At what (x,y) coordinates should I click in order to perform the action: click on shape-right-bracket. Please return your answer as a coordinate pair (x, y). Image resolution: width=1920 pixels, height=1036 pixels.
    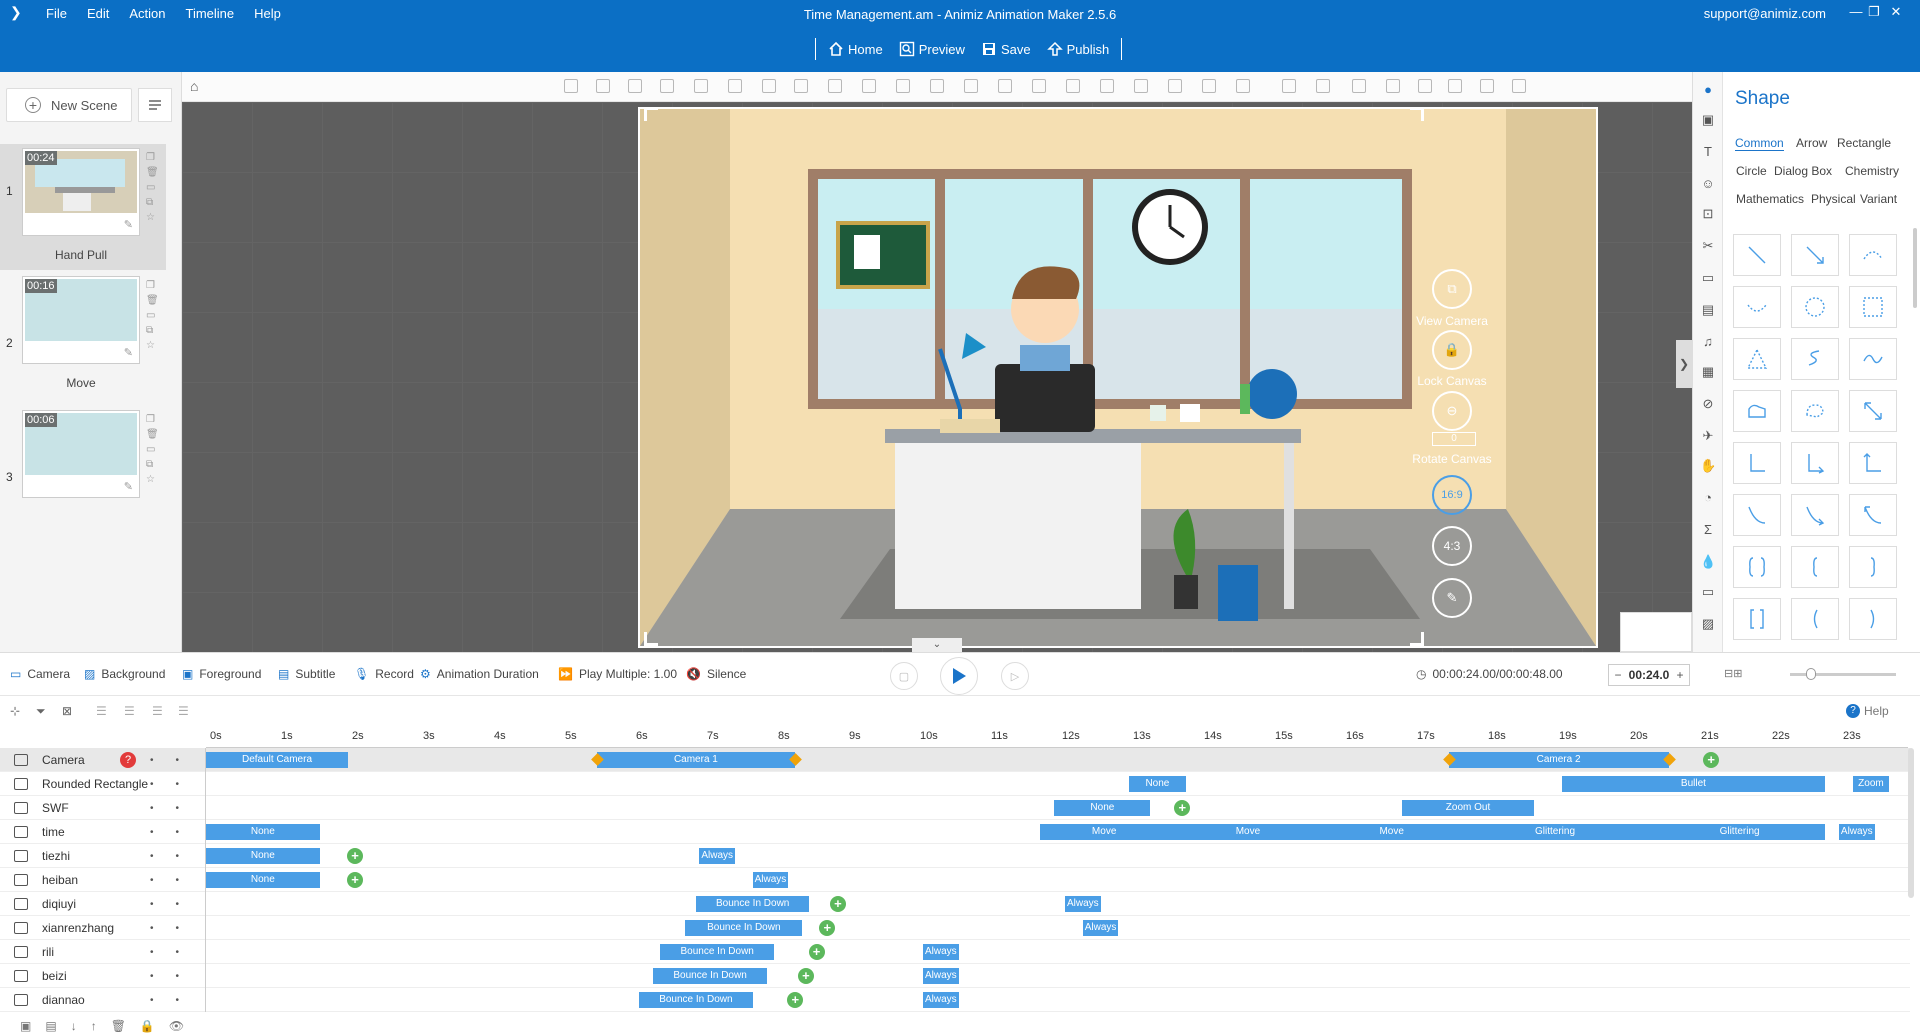
    Looking at the image, I should click on (1873, 619).